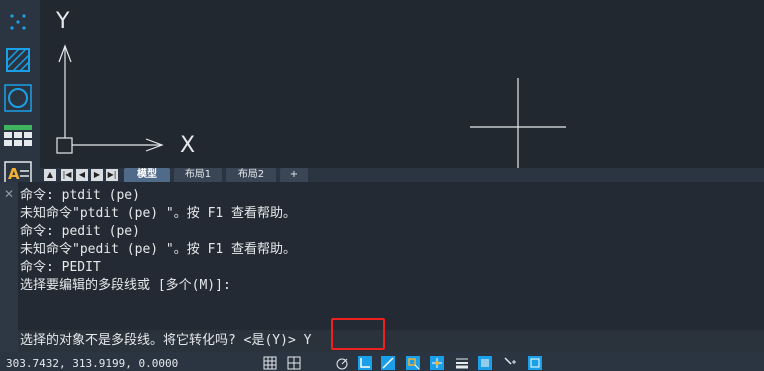 Image resolution: width=764 pixels, height=371 pixels. Describe the element at coordinates (413, 363) in the screenshot. I see `osnap-icon` at that location.